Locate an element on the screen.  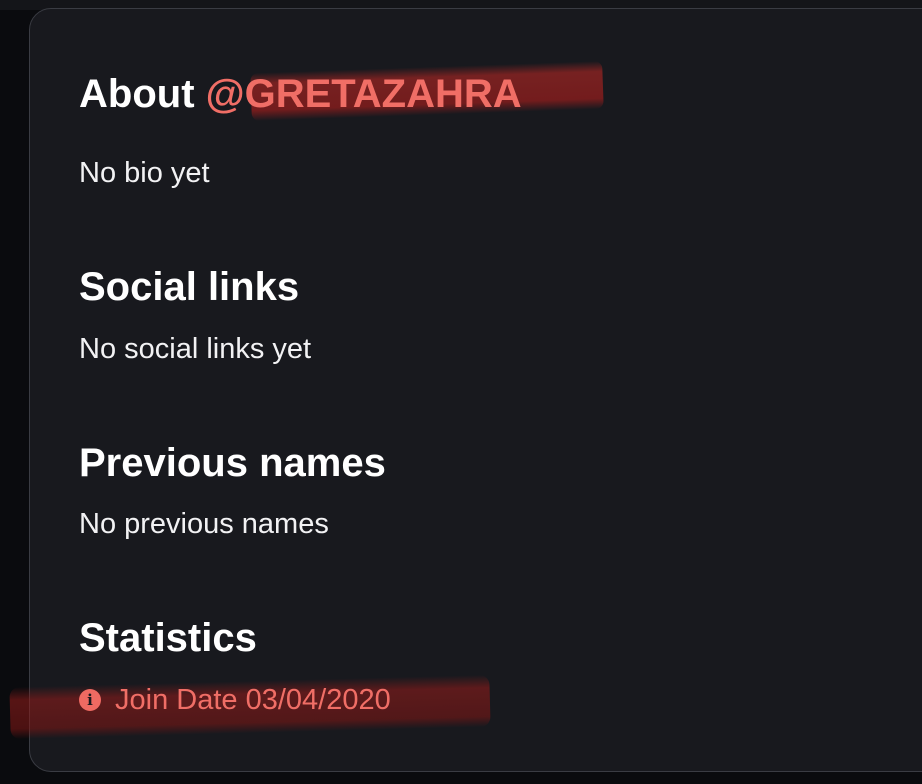
about-heading: About @GRETAZAHRA is located at coordinates (300, 94).